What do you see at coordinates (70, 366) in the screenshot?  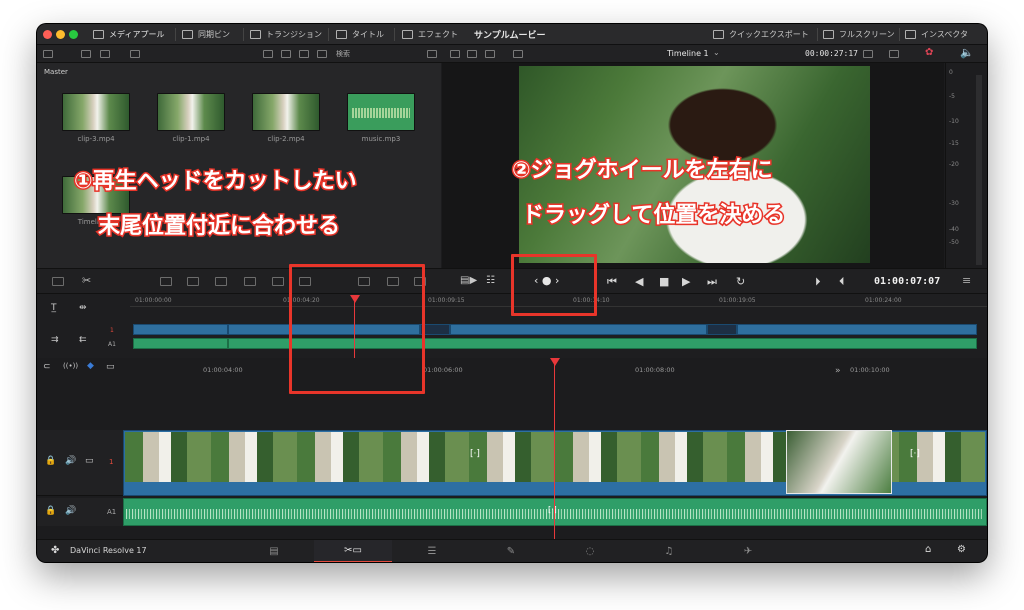 I see `audio-scrub-icon: ((•))` at bounding box center [70, 366].